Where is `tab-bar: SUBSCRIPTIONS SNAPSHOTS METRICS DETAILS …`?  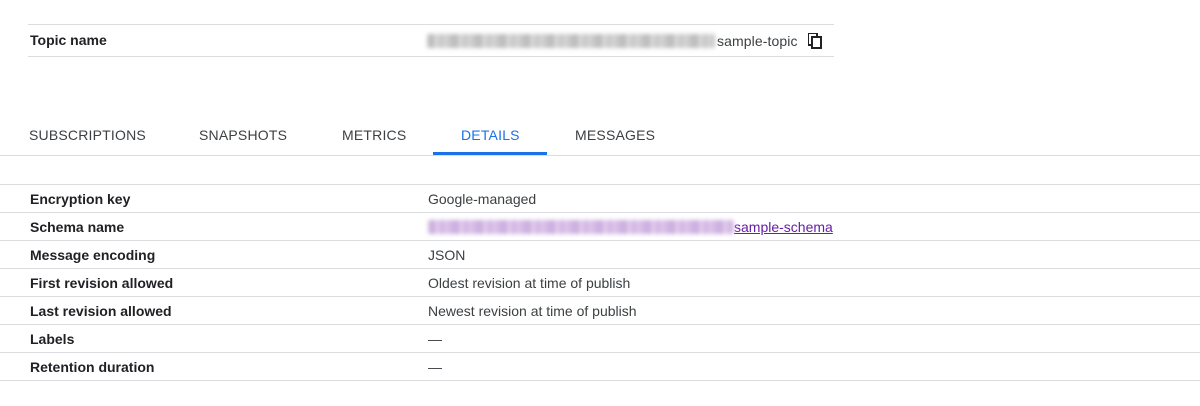 tab-bar: SUBSCRIPTIONS SNAPSHOTS METRICS DETAILS … is located at coordinates (600, 134).